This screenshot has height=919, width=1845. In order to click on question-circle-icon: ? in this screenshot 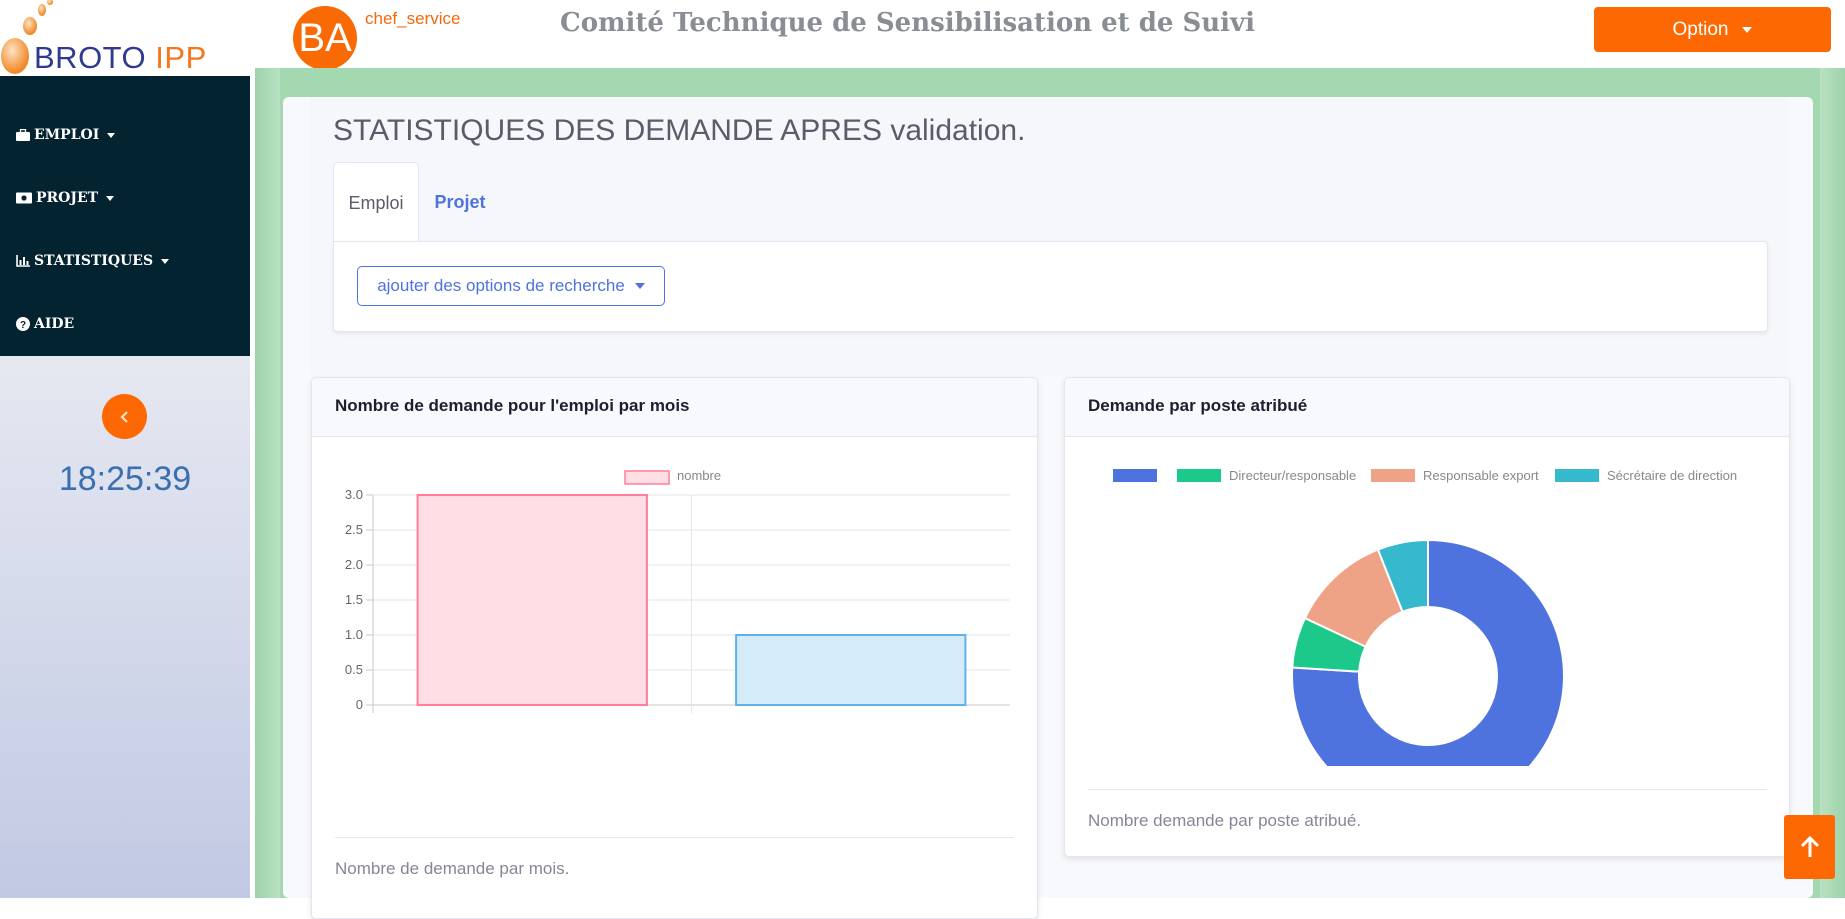, I will do `click(23, 324)`.